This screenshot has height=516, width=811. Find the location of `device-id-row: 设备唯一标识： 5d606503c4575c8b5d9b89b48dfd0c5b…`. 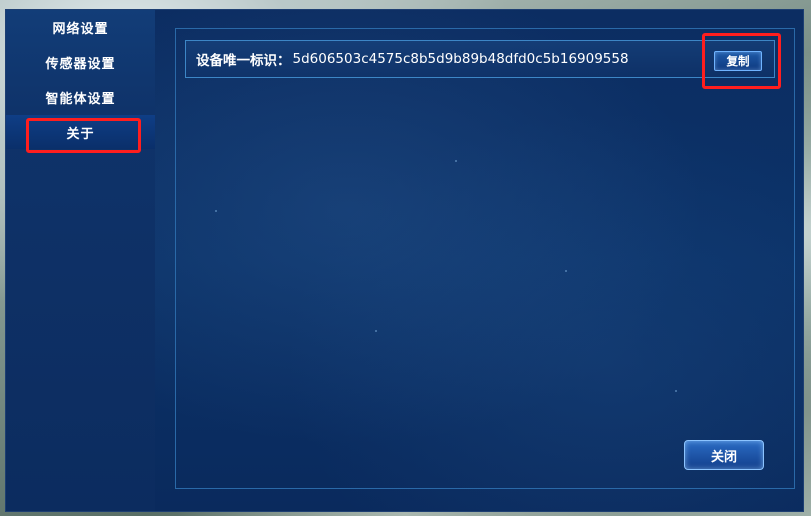

device-id-row: 设备唯一标识： 5d606503c4575c8b5d9b89b48dfd0c5b… is located at coordinates (480, 59).